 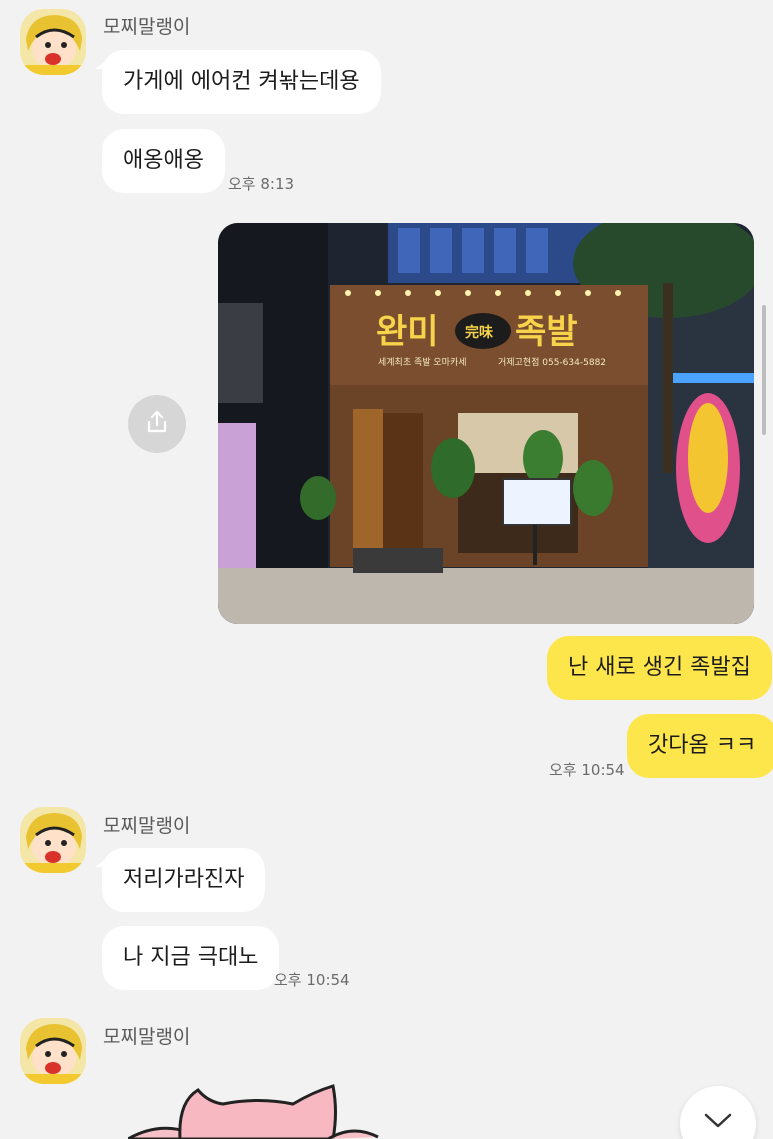 What do you see at coordinates (718, 1123) in the screenshot?
I see `chevron-down-icon` at bounding box center [718, 1123].